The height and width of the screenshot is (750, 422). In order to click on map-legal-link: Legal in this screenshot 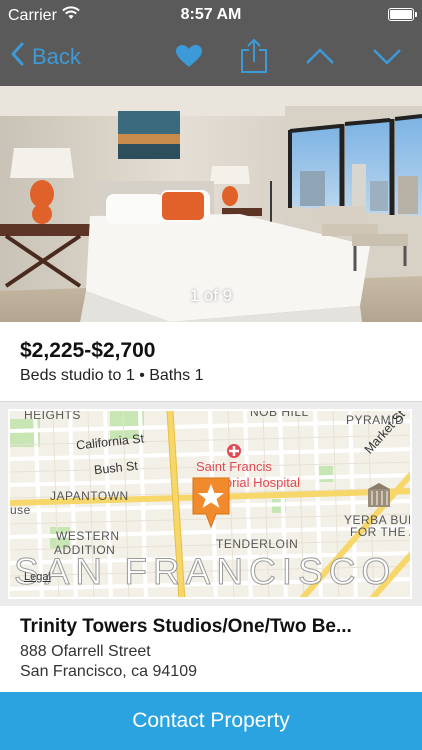, I will do `click(37, 577)`.